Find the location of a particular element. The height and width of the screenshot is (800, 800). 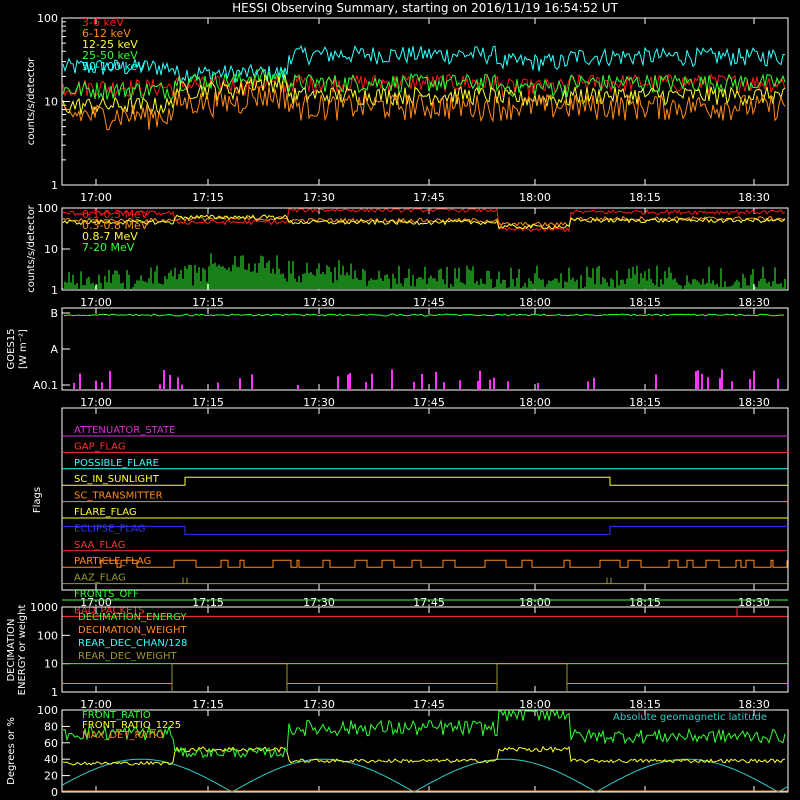

legend-entry: MAX_DET_RATIO is located at coordinates (123, 735).